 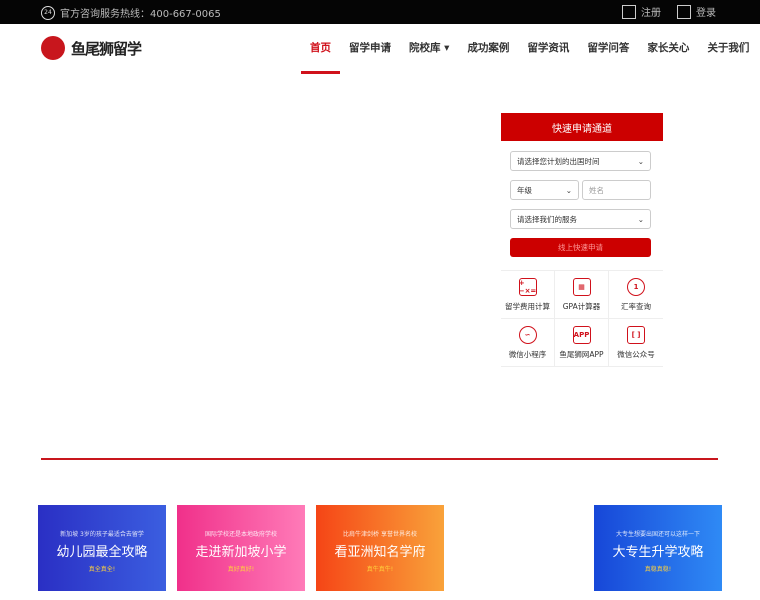 What do you see at coordinates (241, 552) in the screenshot?
I see `banner-title: 走进新加坡小学` at bounding box center [241, 552].